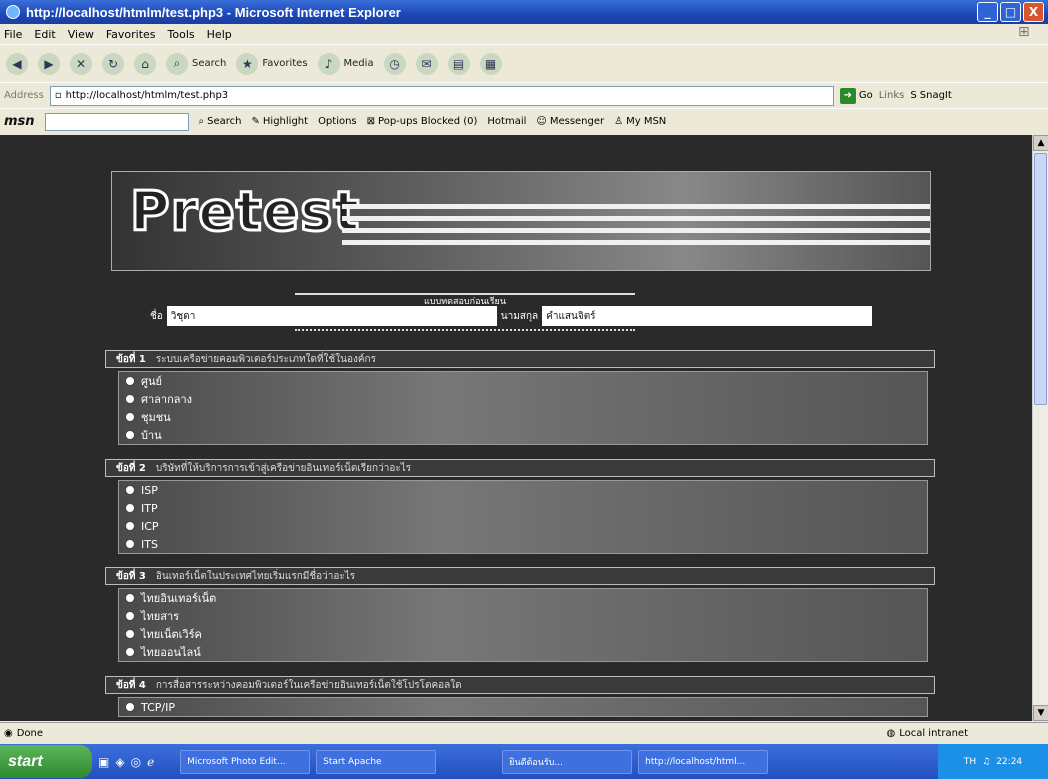  Describe the element at coordinates (970, 762) in the screenshot. I see `language-indicator: TH` at that location.